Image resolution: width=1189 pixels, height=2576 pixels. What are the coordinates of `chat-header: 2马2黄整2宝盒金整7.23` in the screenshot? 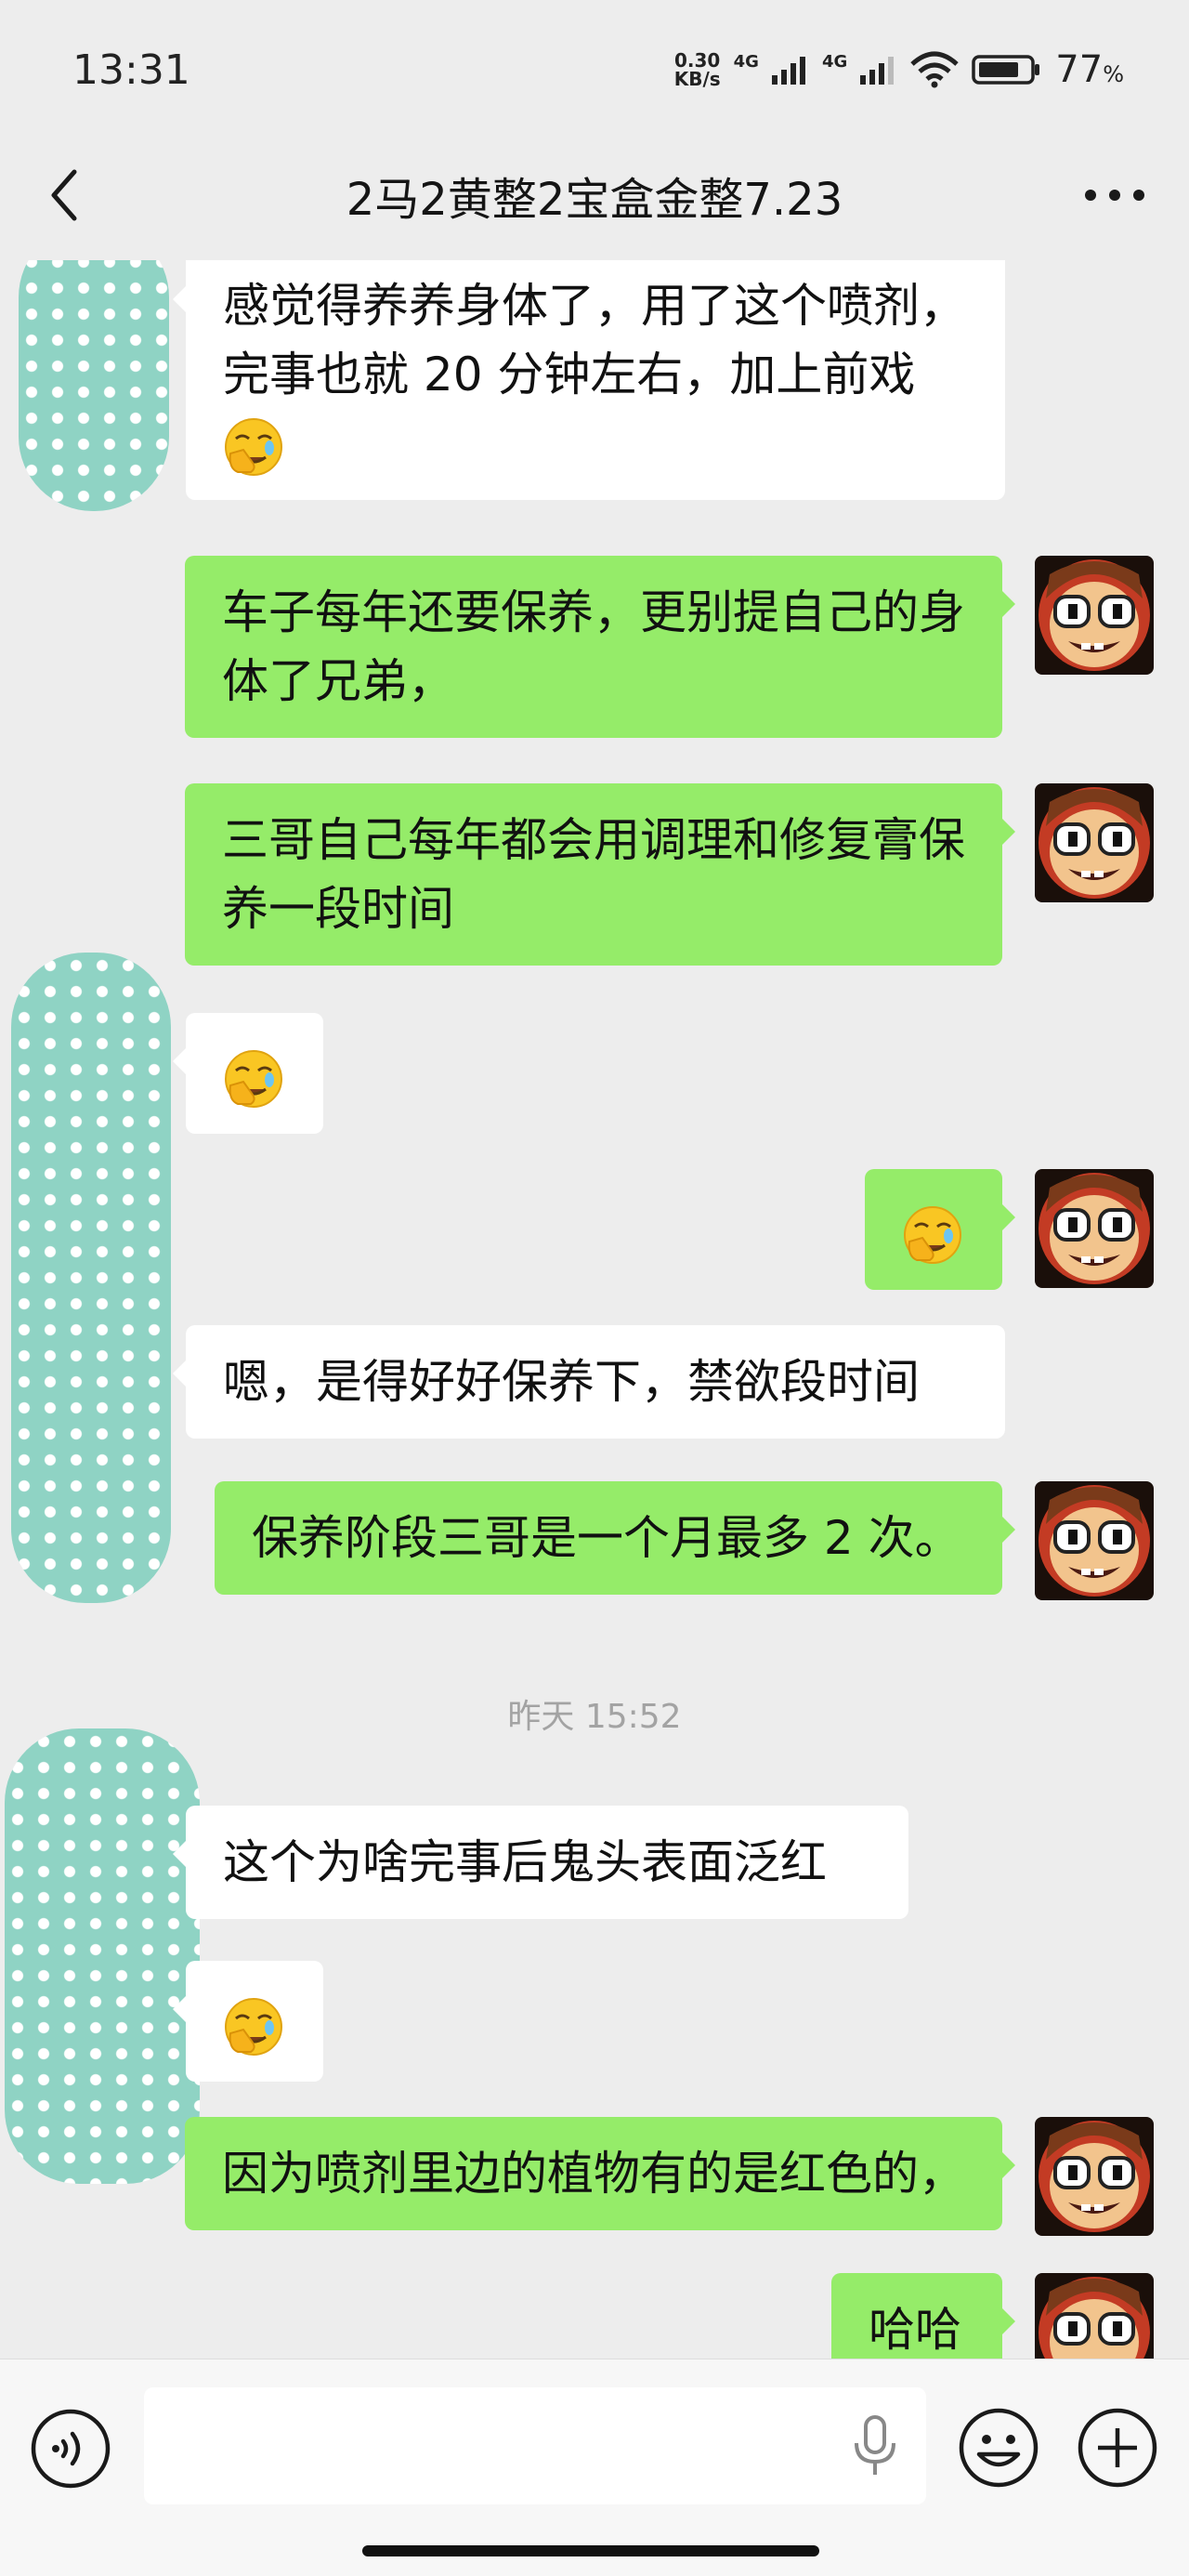 It's located at (594, 199).